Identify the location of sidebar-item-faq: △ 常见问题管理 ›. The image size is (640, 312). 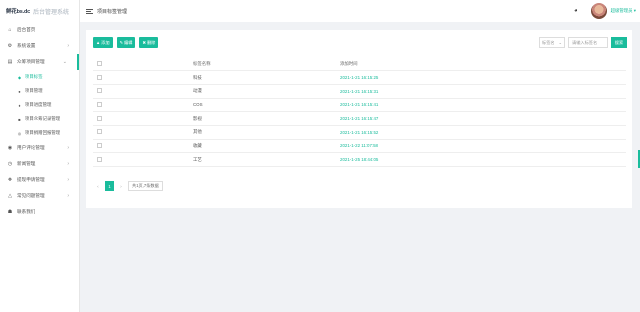
(39, 196).